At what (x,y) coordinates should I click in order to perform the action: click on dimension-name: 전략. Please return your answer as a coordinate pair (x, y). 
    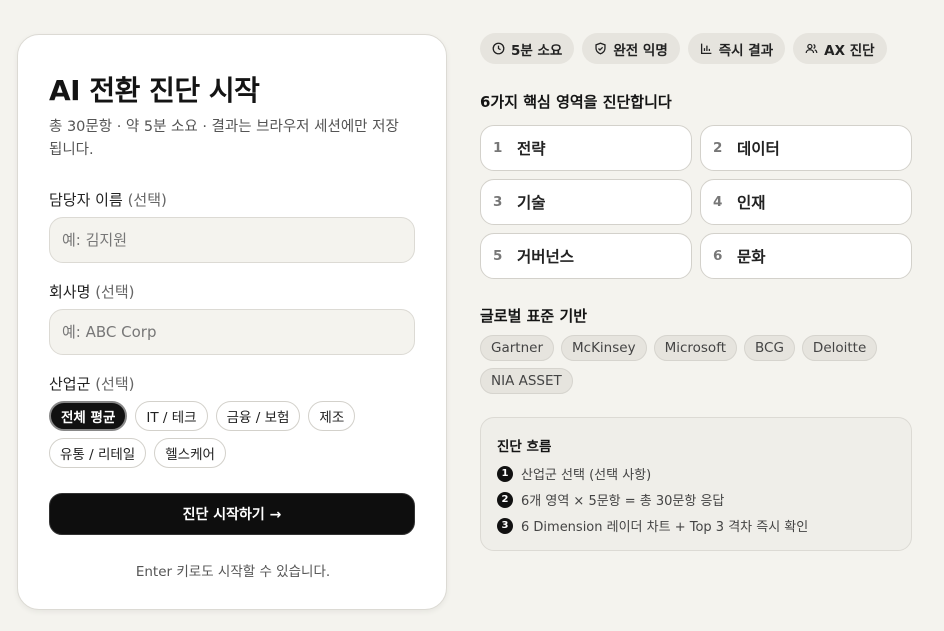
    Looking at the image, I should click on (531, 149).